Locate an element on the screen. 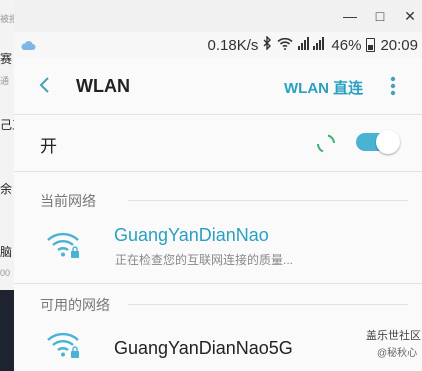  window-titlebar: — □ ✕ is located at coordinates (218, 16).